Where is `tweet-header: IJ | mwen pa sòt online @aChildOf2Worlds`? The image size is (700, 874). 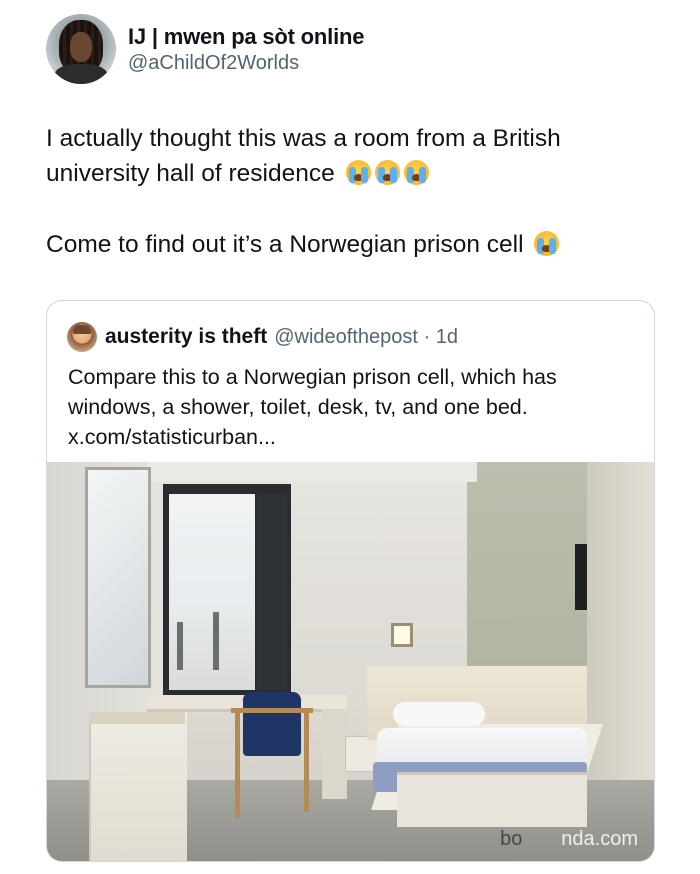 tweet-header: IJ | mwen pa sòt online @aChildOf2Worlds is located at coordinates (205, 49).